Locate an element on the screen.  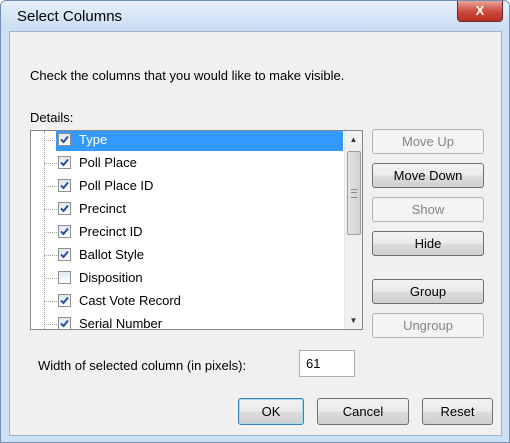
hide-button: Hide is located at coordinates (428, 243).